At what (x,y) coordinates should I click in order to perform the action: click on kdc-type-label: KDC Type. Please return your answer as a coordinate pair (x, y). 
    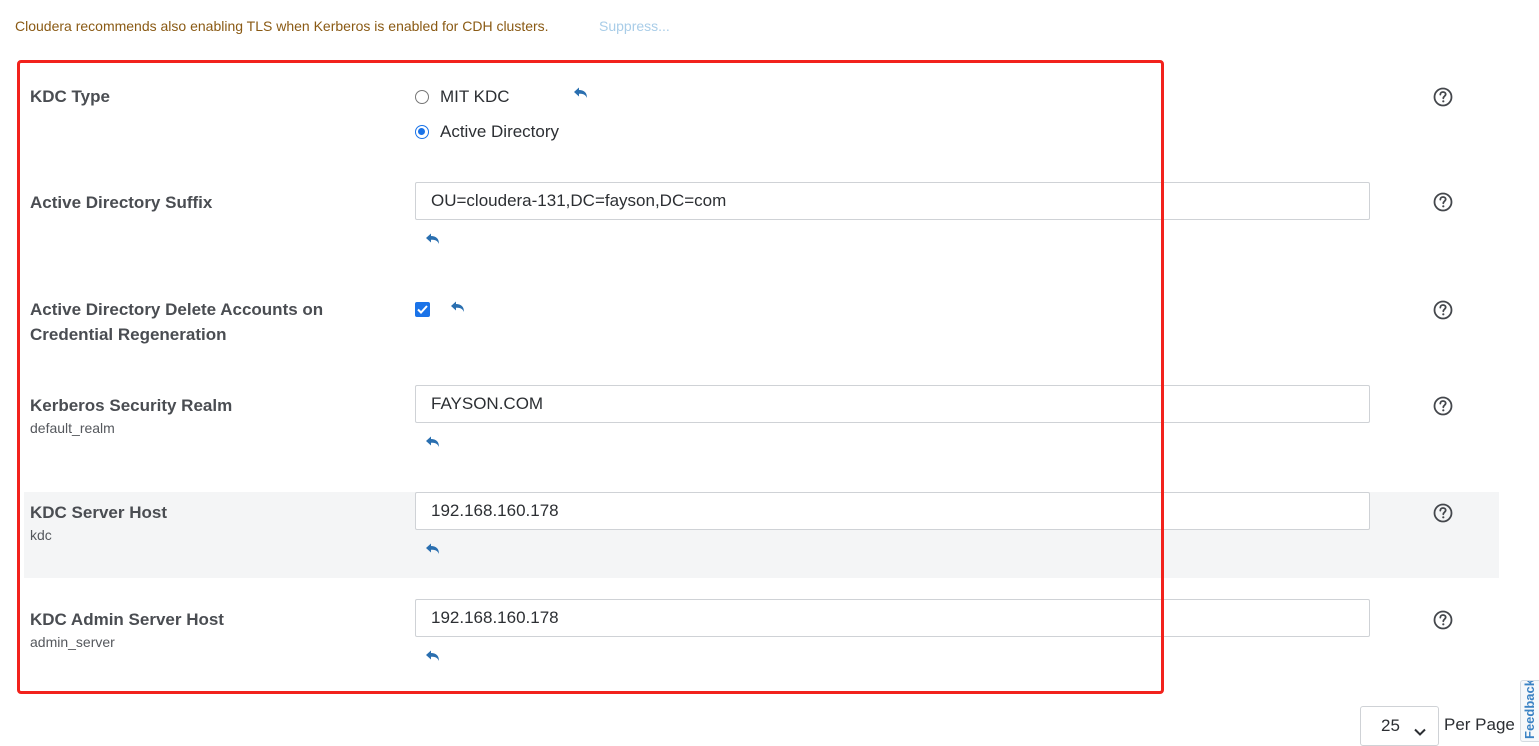
    Looking at the image, I should click on (70, 96).